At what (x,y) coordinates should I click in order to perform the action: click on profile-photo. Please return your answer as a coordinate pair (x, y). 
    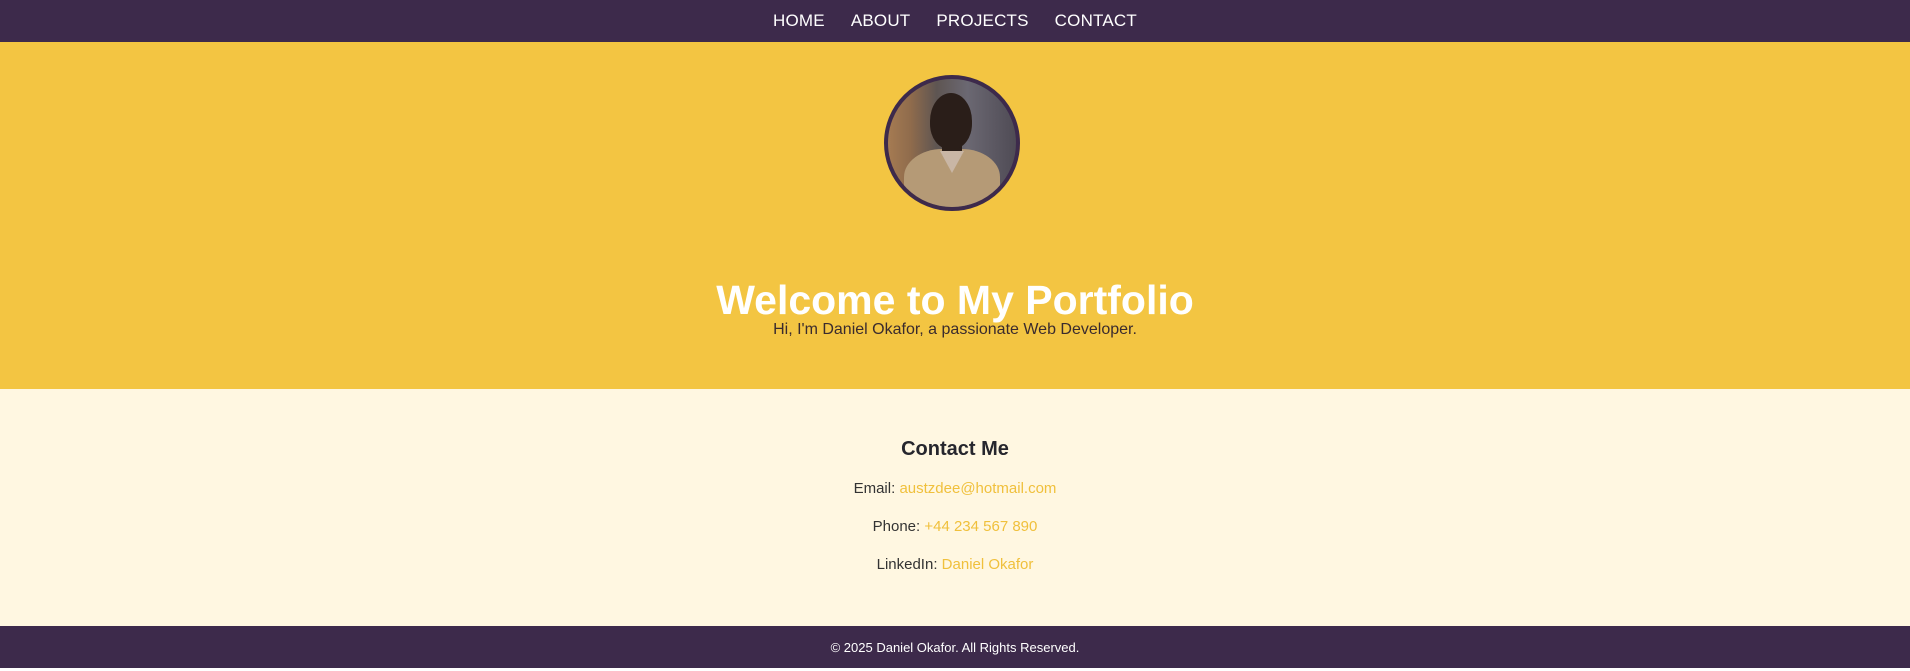
    Looking at the image, I should click on (952, 143).